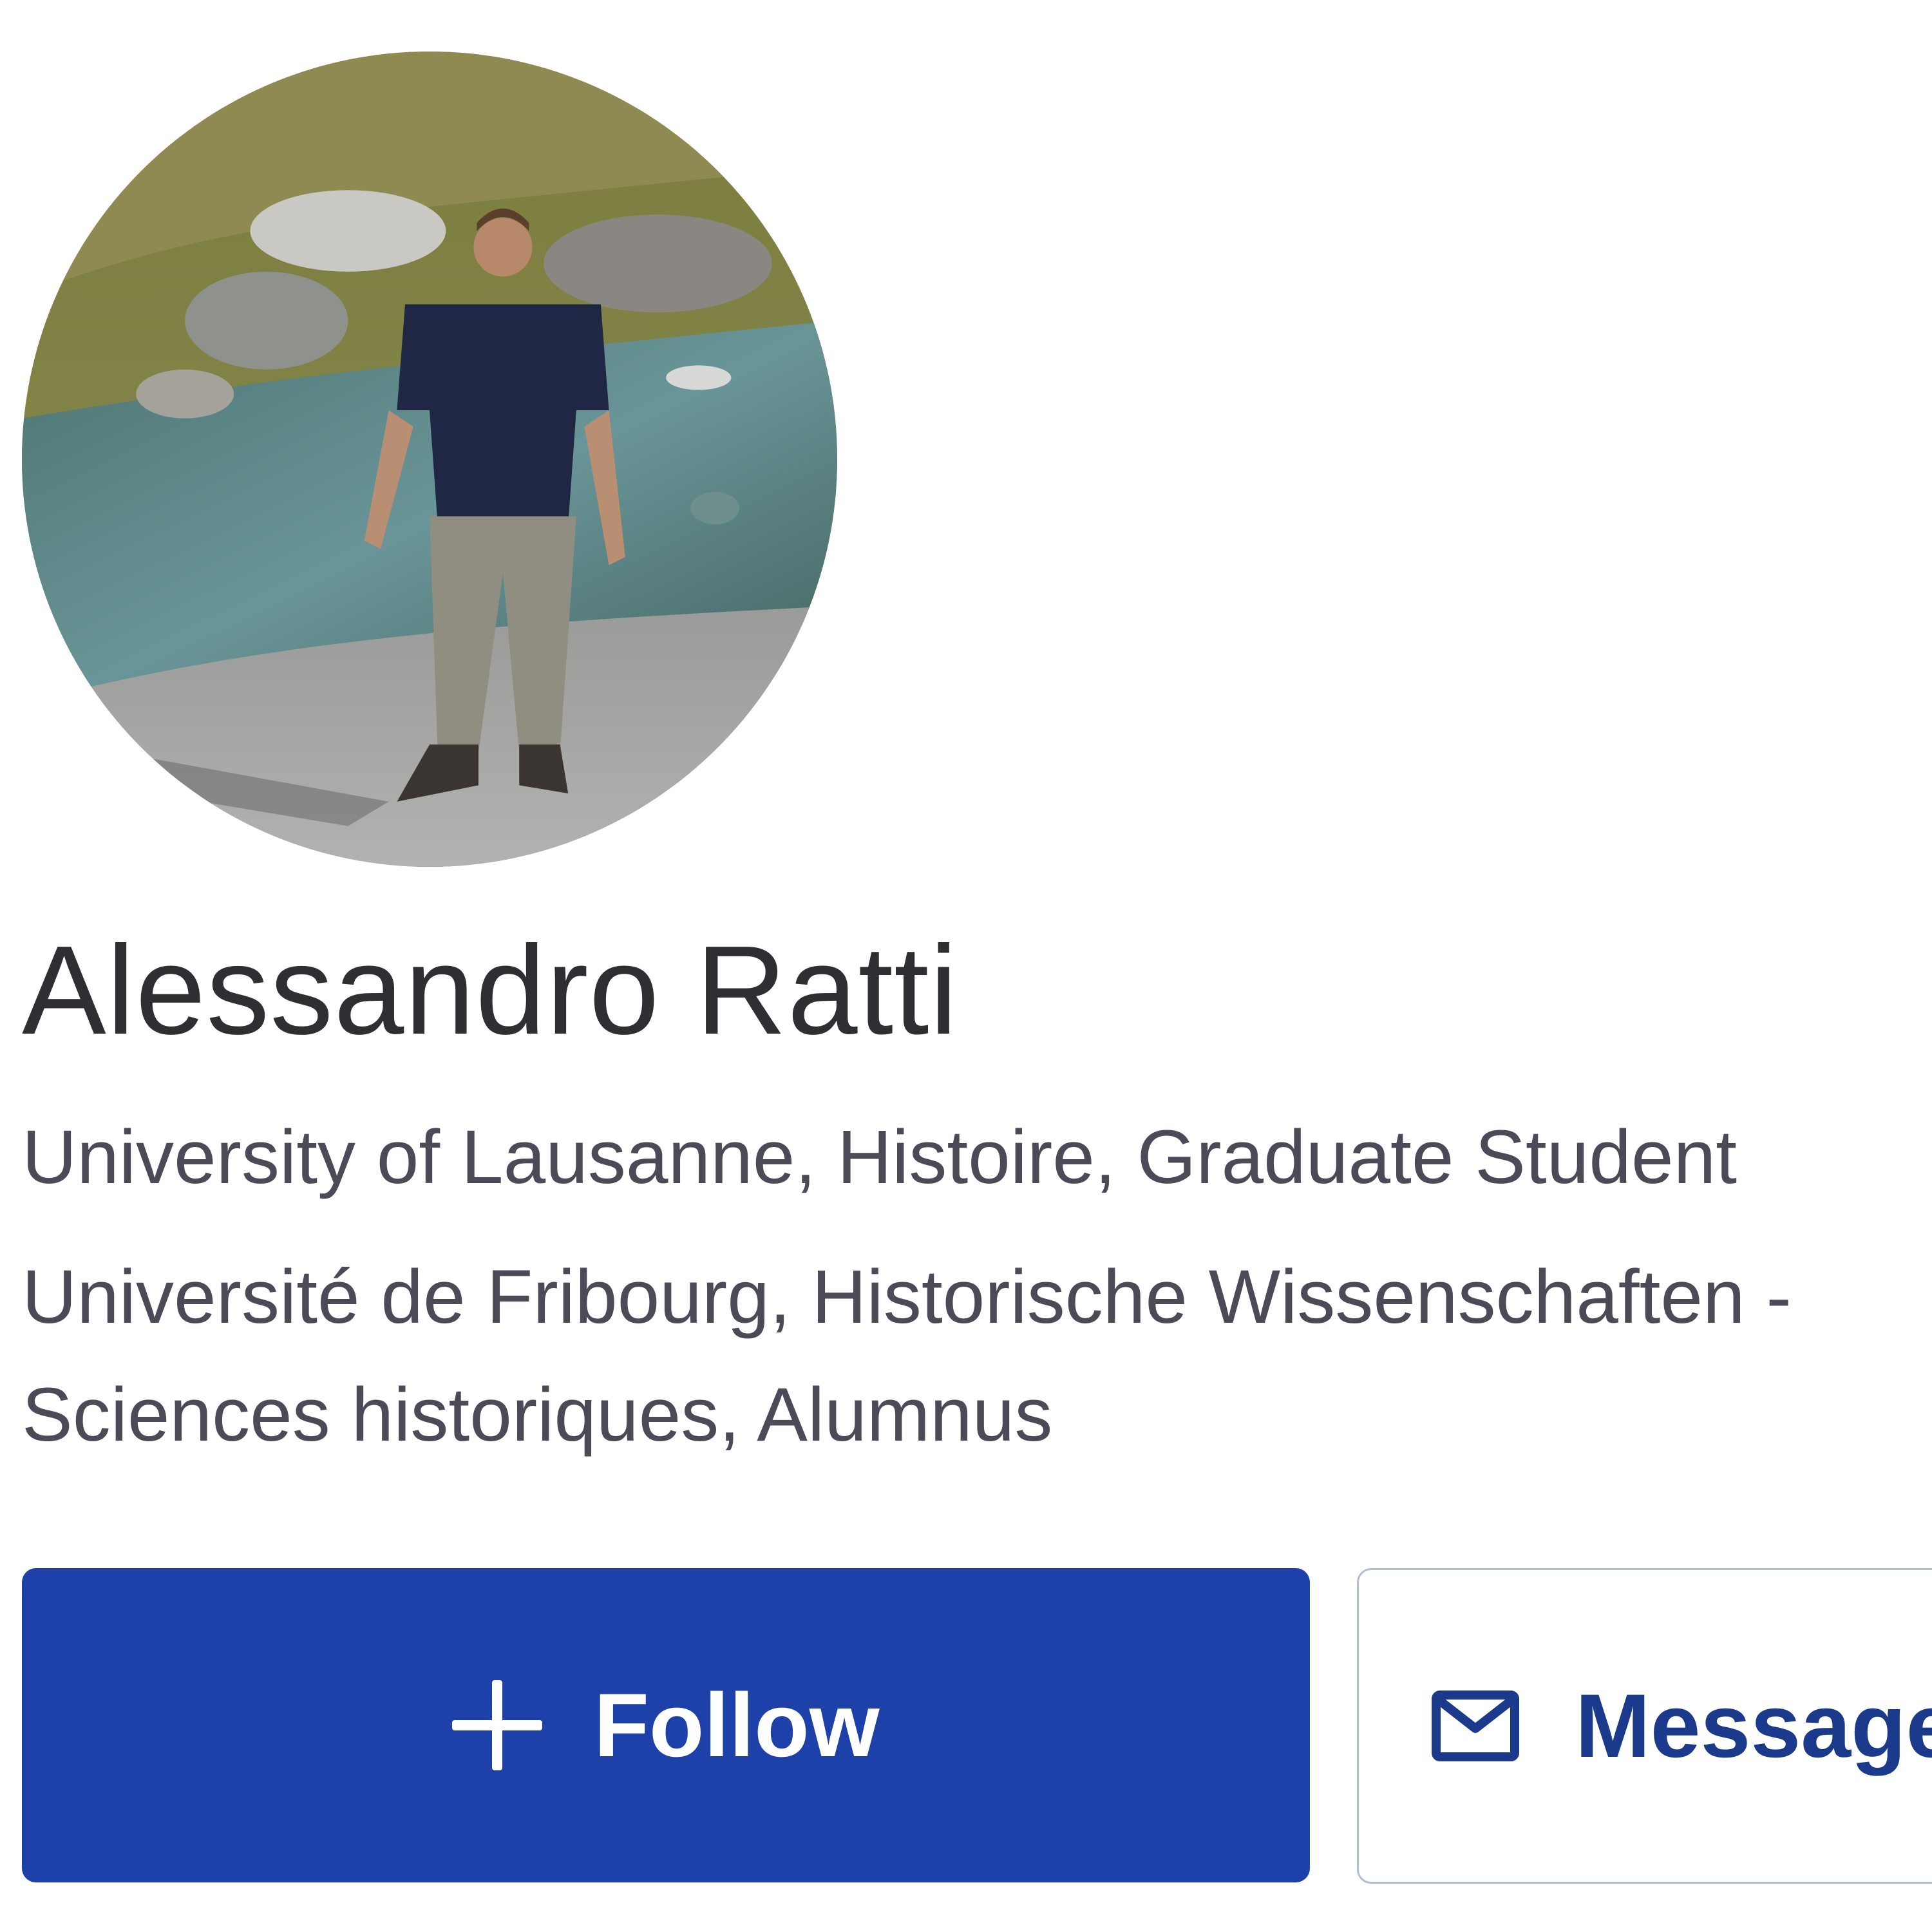 This screenshot has width=1932, height=1932. I want to click on message-button-label: Message, so click(1754, 1725).